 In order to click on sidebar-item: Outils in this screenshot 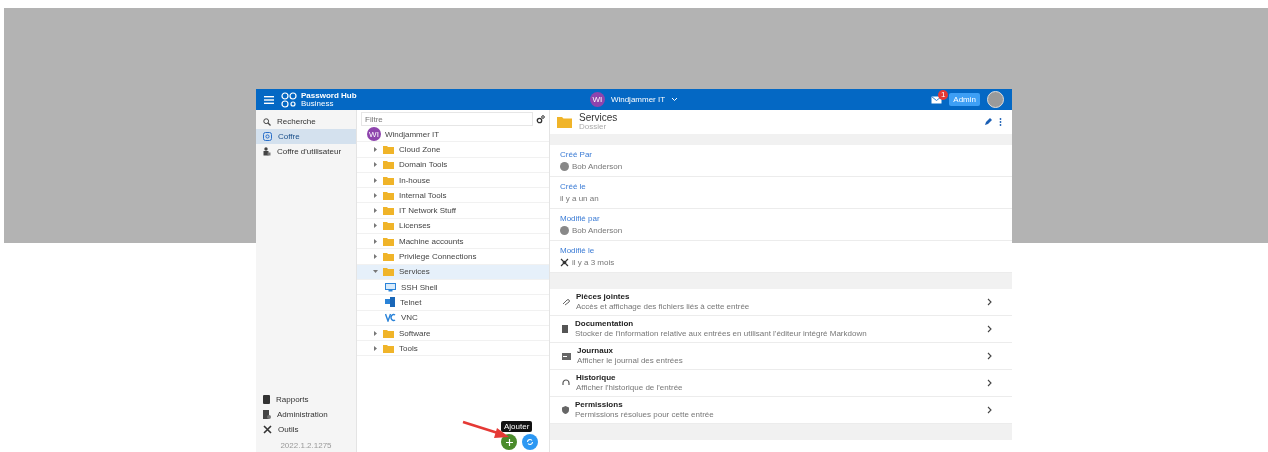, I will do `click(306, 429)`.